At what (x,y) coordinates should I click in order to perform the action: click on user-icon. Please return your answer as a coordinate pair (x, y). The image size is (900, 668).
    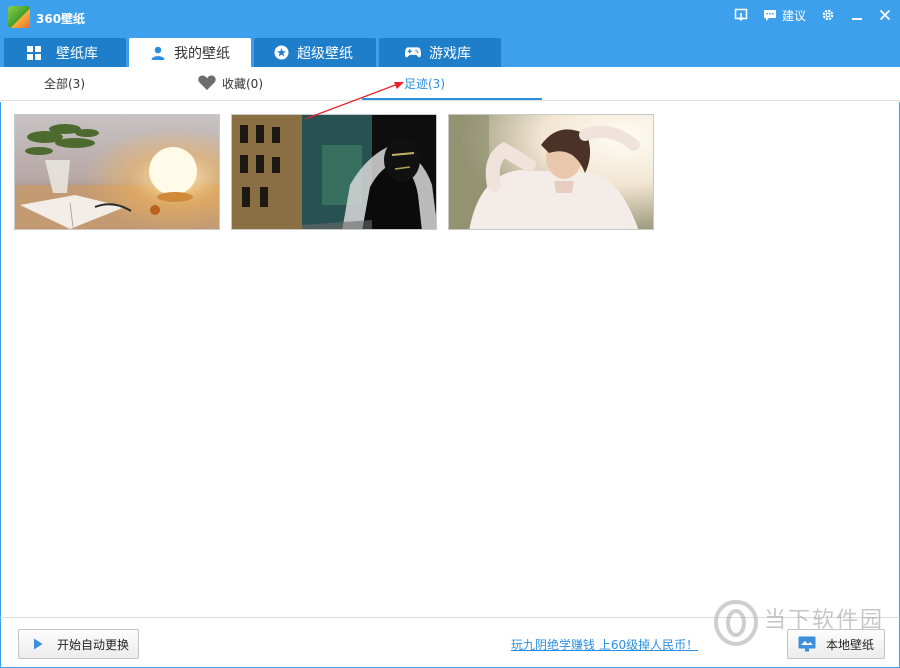
    Looking at the image, I should click on (158, 53).